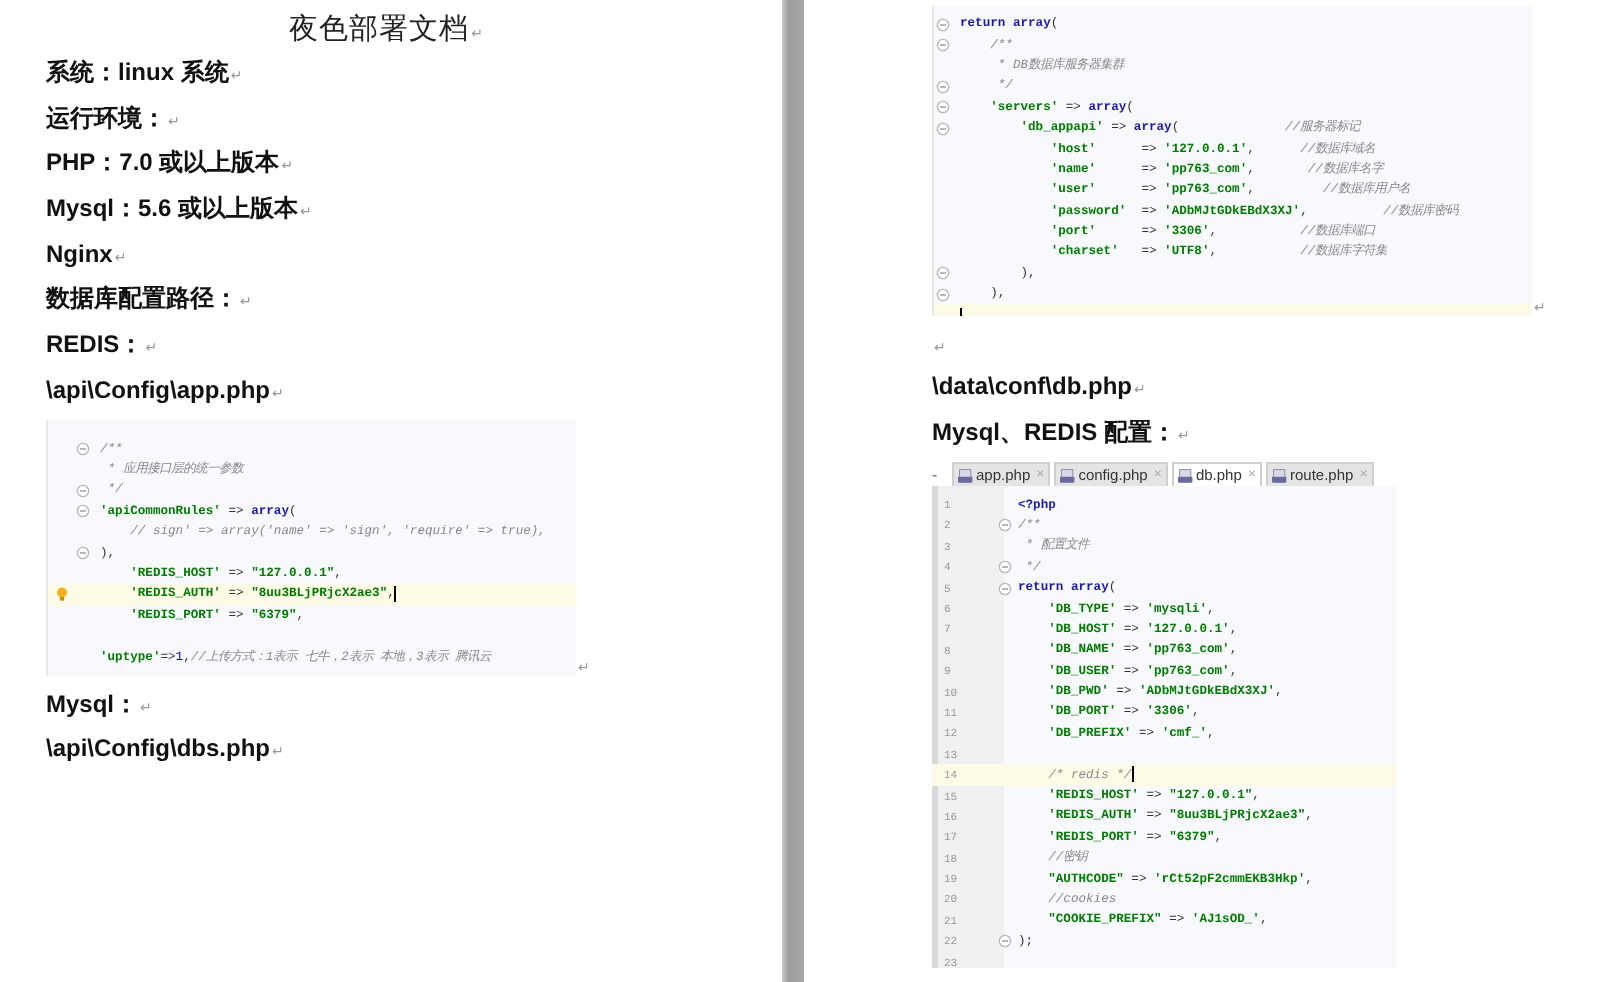 This screenshot has height=982, width=1600. What do you see at coordinates (940, 474) in the screenshot?
I see `collapse-button: -` at bounding box center [940, 474].